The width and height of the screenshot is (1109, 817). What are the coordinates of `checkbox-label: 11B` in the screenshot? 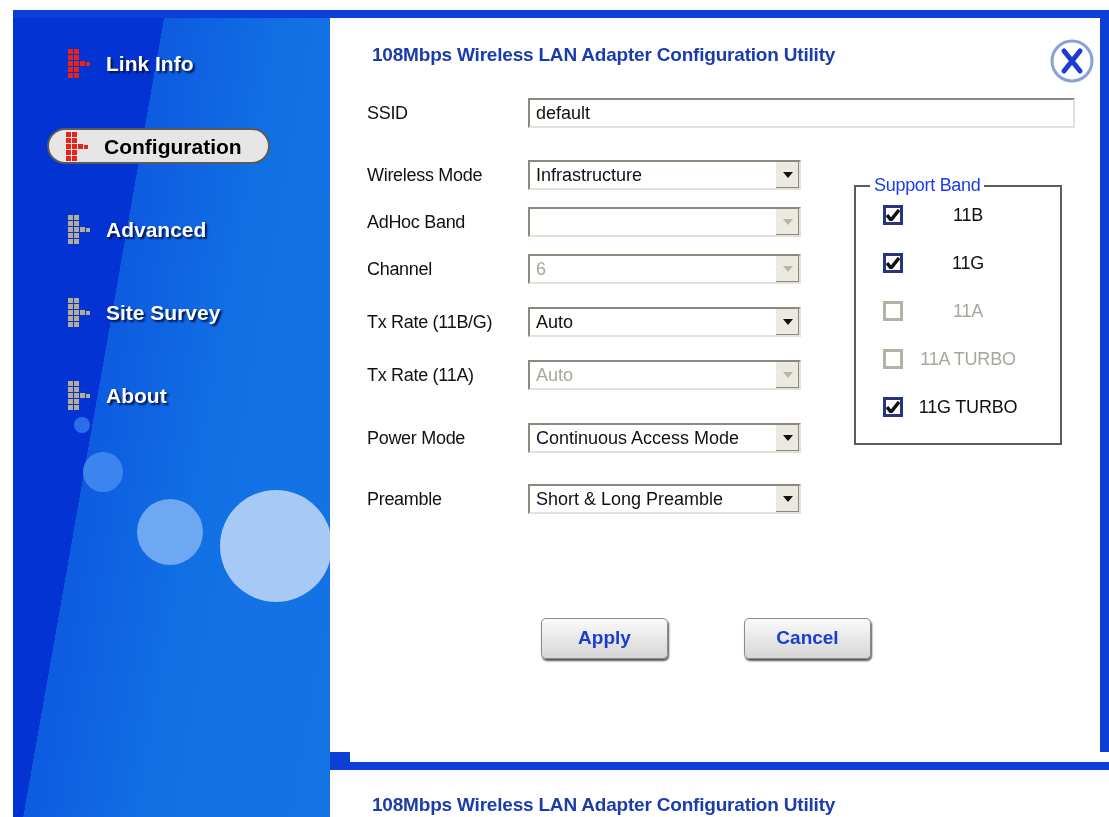 It's located at (968, 215).